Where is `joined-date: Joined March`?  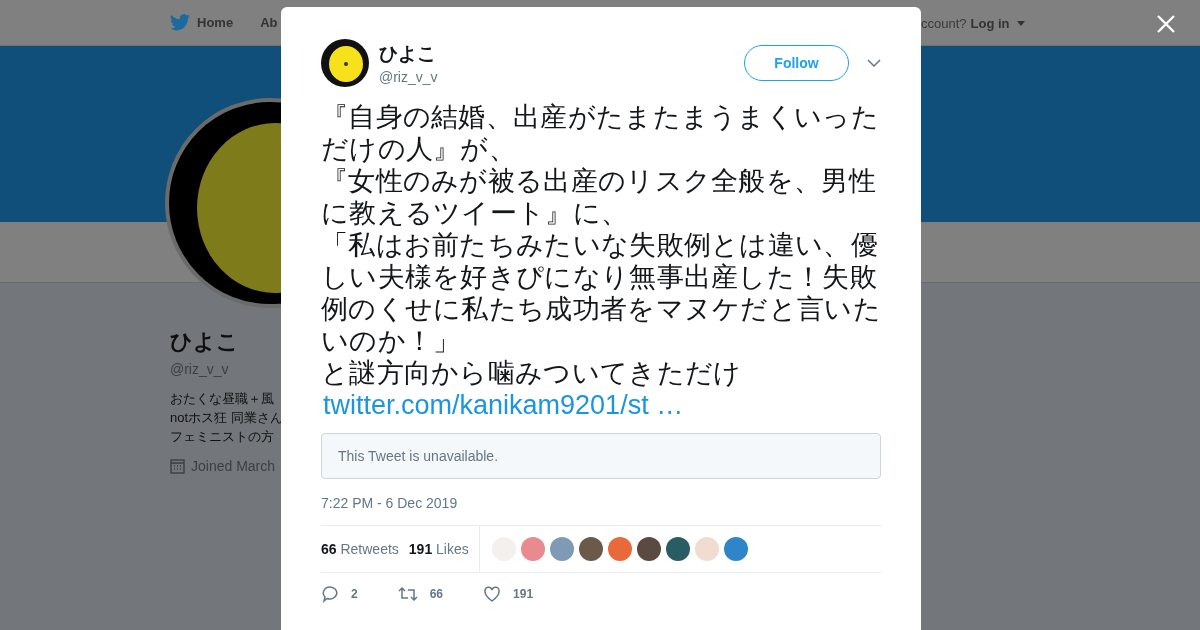 joined-date: Joined March is located at coordinates (233, 466).